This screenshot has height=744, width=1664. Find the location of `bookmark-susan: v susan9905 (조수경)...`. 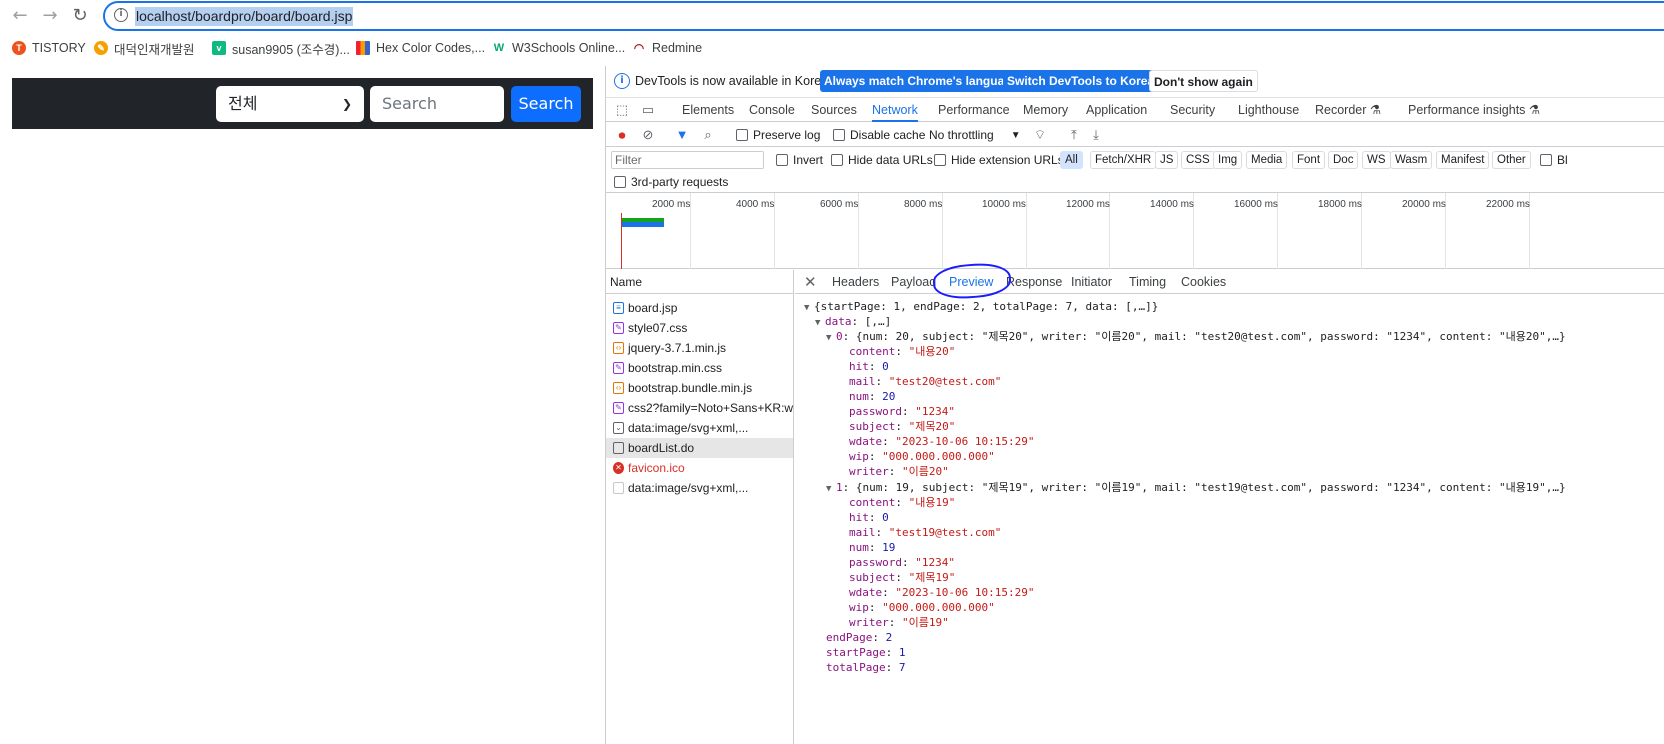

bookmark-susan: v susan9905 (조수경)... is located at coordinates (281, 48).